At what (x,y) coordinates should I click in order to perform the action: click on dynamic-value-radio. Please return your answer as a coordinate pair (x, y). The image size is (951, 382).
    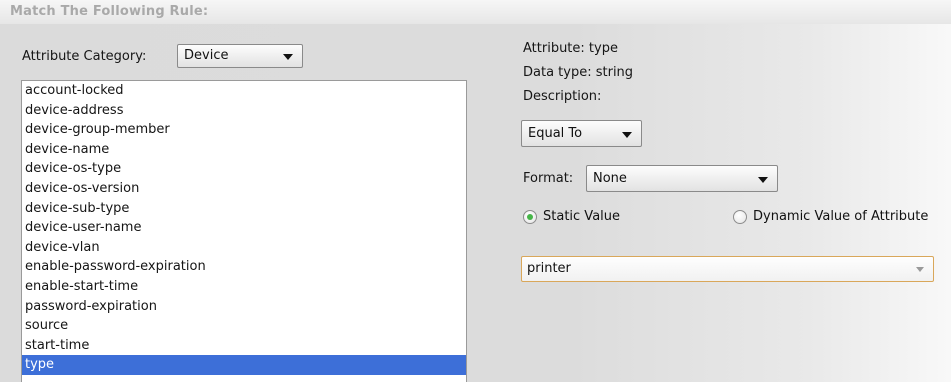
    Looking at the image, I should click on (740, 216).